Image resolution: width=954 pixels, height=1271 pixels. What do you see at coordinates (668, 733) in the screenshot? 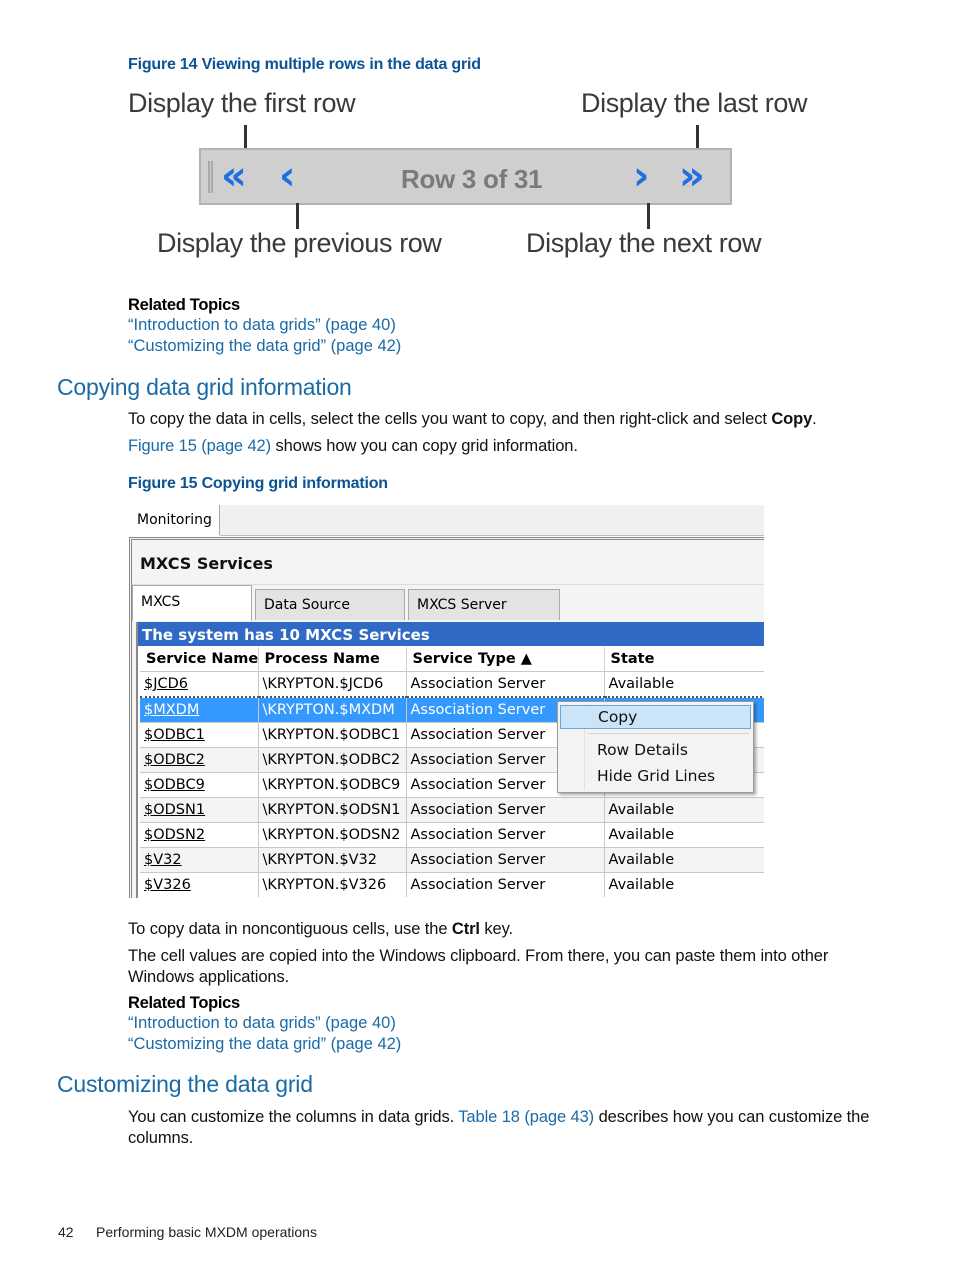
I see `menu-separator` at bounding box center [668, 733].